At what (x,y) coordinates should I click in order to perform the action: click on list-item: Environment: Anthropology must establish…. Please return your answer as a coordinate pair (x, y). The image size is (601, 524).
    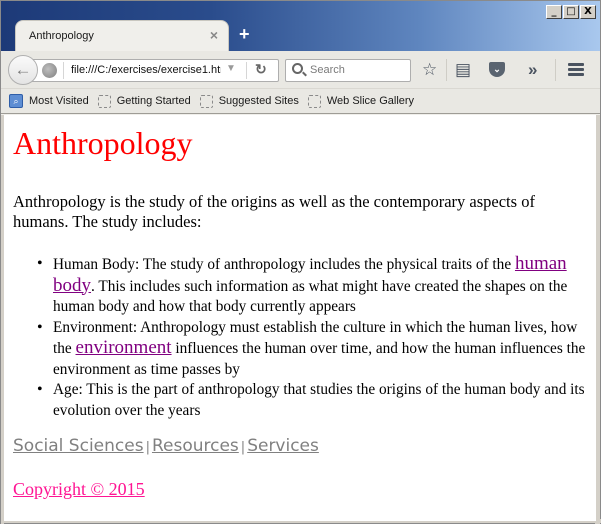
    Looking at the image, I should click on (312, 349).